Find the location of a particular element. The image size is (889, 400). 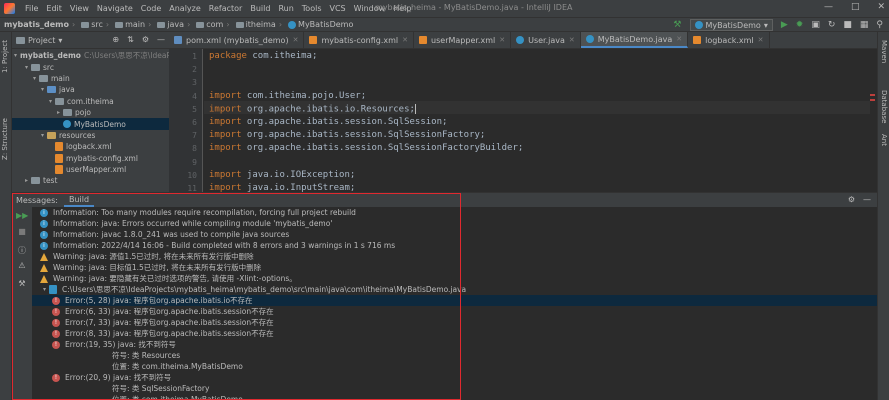

tree-item: userMapper.xml is located at coordinates (90, 169).